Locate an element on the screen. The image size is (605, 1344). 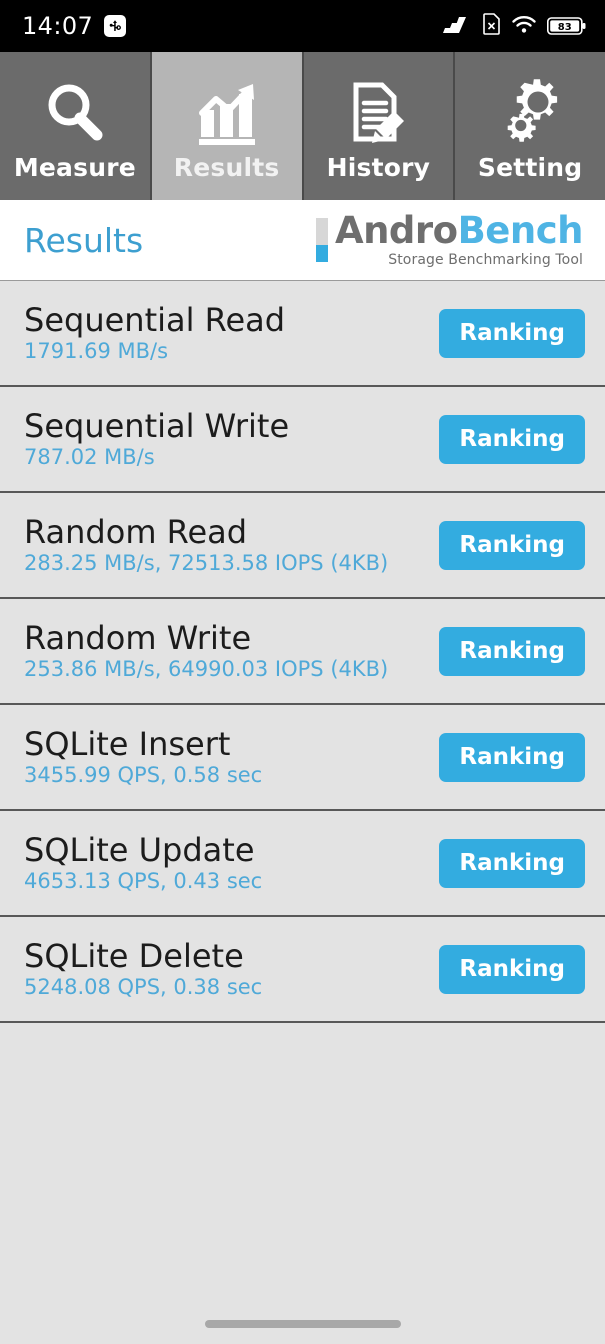
row-texts: SQLite Insert 3455.99 QPS, 0.58 sec is located at coordinates (143, 756).